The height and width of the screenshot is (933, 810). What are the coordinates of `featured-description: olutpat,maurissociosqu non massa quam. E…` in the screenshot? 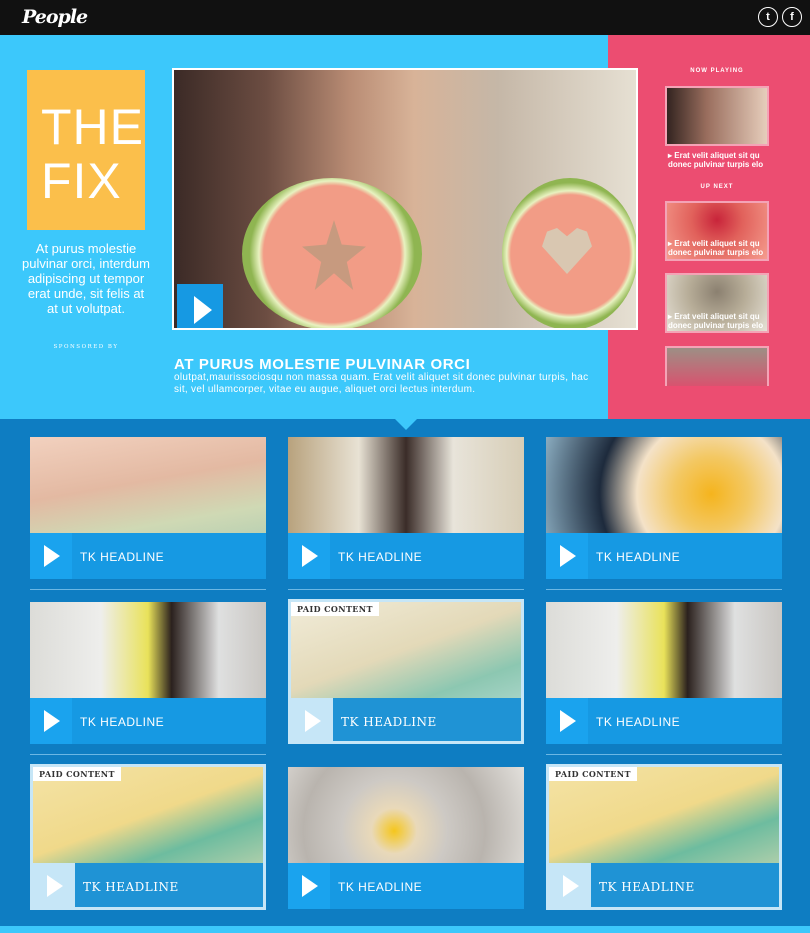 It's located at (381, 383).